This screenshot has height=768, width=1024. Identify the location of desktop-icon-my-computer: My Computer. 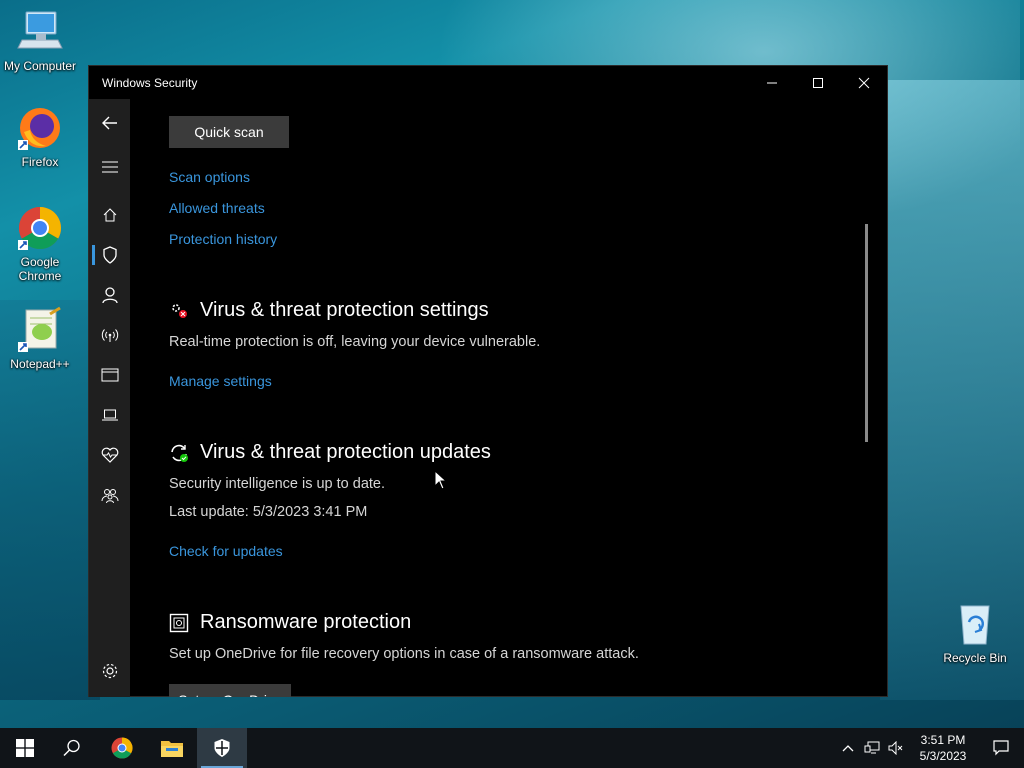
(40, 40).